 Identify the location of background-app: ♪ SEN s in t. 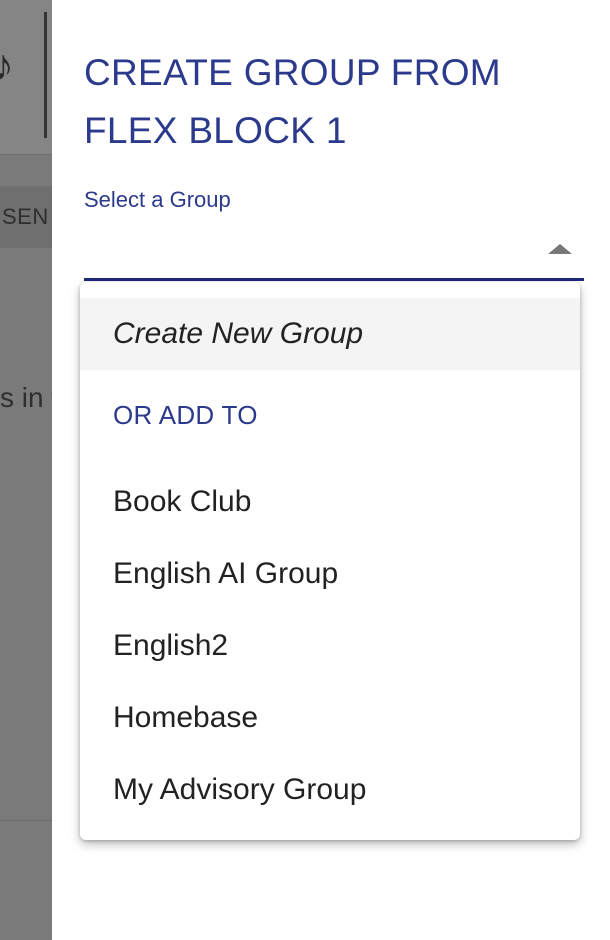
(26, 470).